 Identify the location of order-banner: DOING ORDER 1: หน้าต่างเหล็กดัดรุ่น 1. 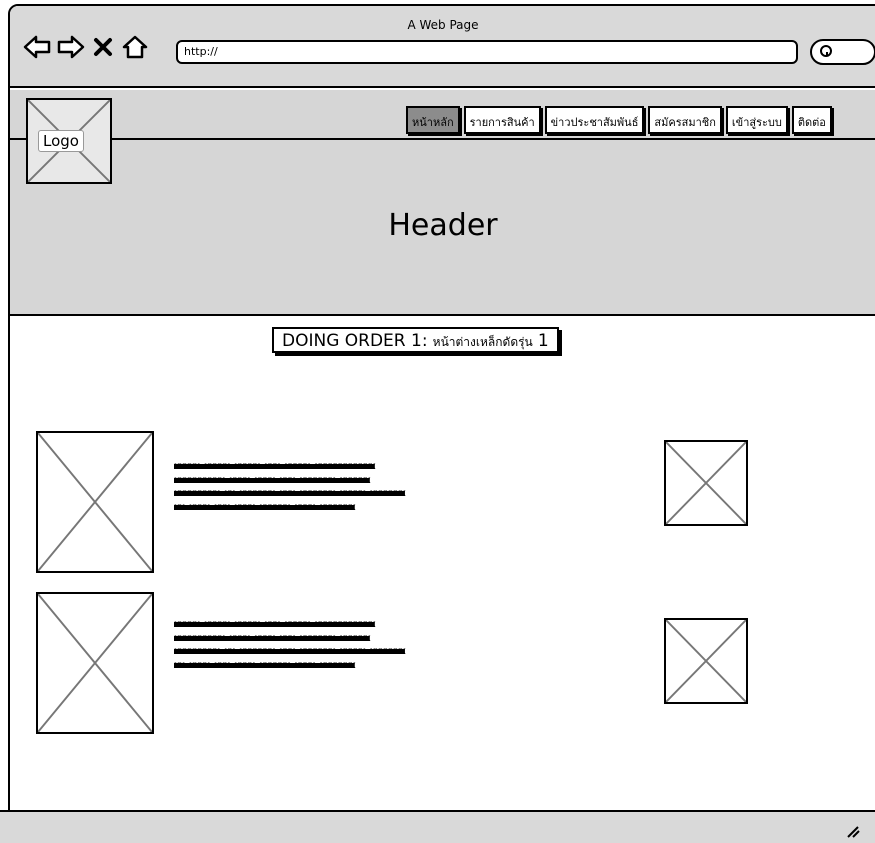
(415, 340).